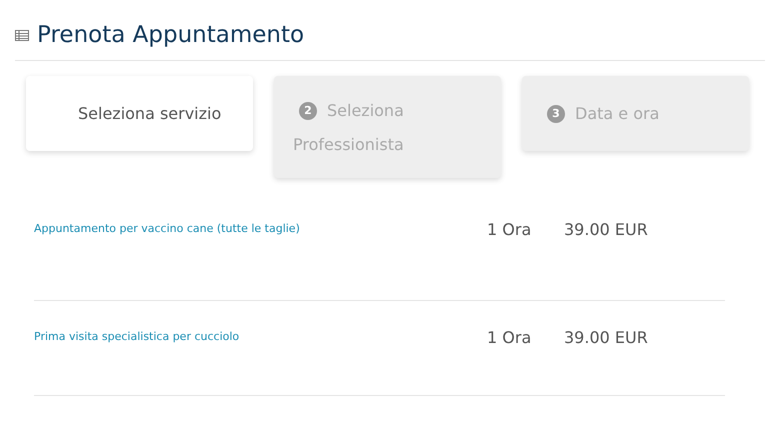  What do you see at coordinates (635, 113) in the screenshot?
I see `step-tab: 3 Data e ora` at bounding box center [635, 113].